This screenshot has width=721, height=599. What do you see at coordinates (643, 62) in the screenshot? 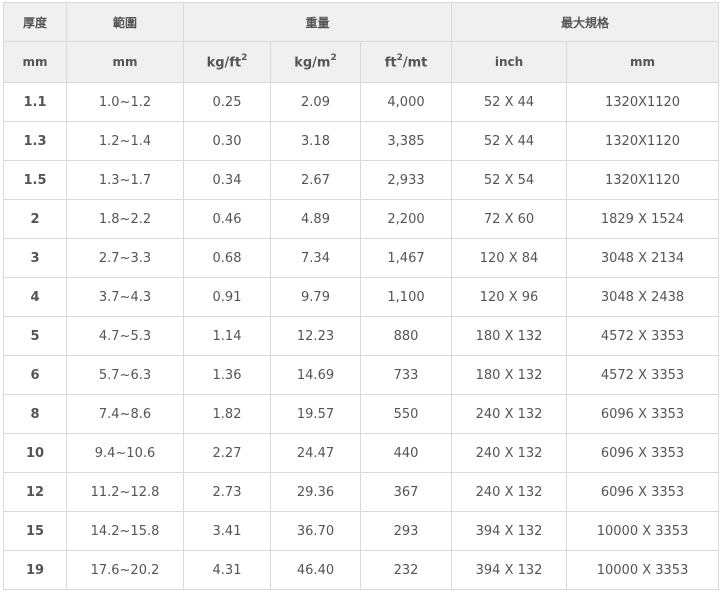
I see `unit-size-mm: mm` at bounding box center [643, 62].